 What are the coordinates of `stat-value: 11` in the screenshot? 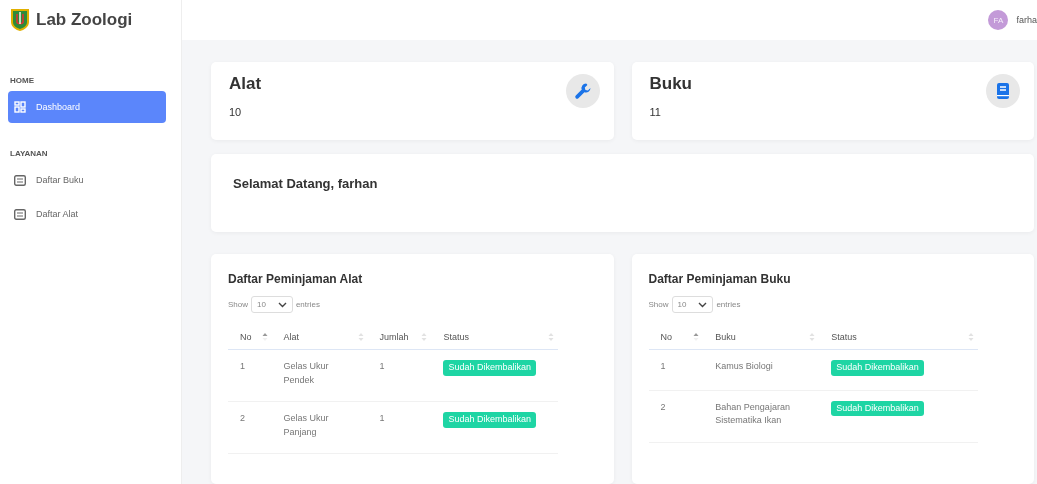 It's located at (655, 112).